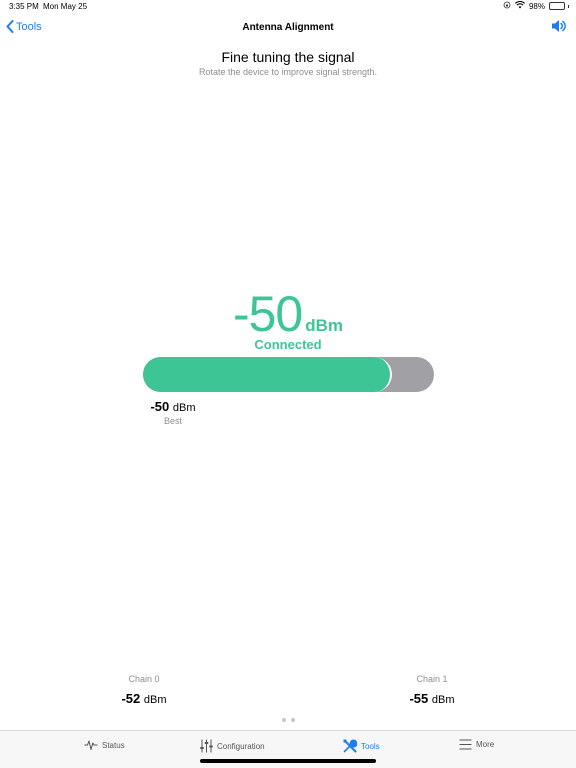  I want to click on tools-icon, so click(350, 746).